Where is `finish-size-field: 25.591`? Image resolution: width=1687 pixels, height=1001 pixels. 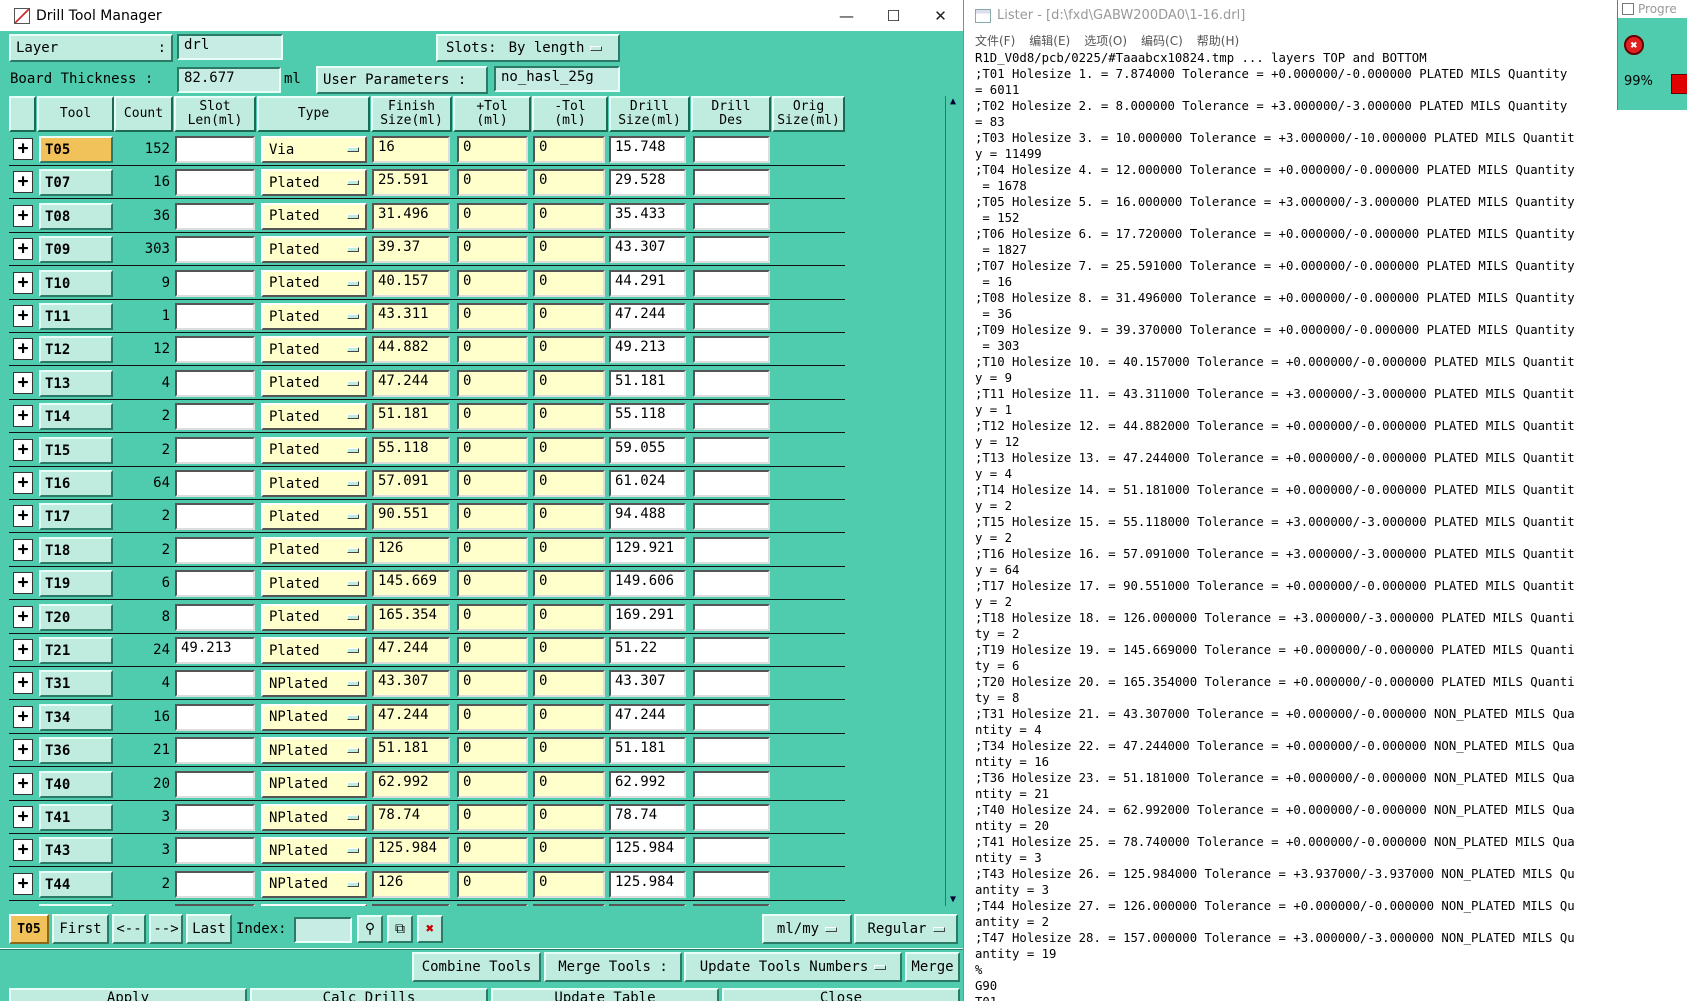
finish-size-field: 25.591 is located at coordinates (411, 183).